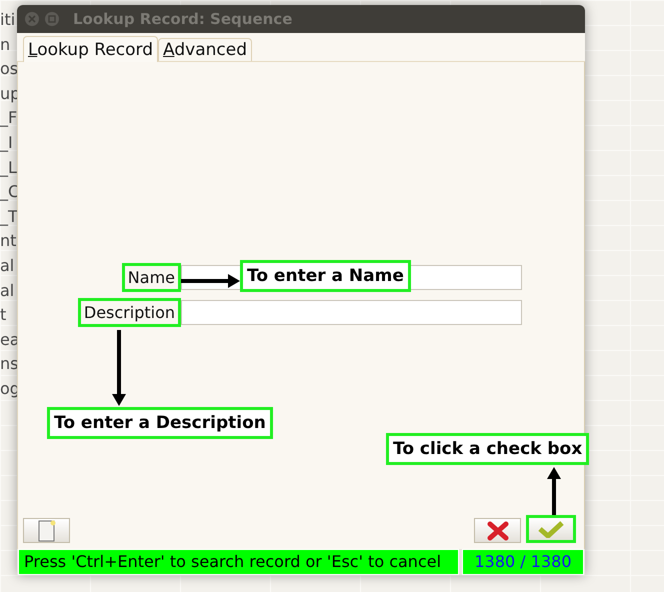 This screenshot has width=664, height=592. I want to click on background-text: _T, so click(9, 217).